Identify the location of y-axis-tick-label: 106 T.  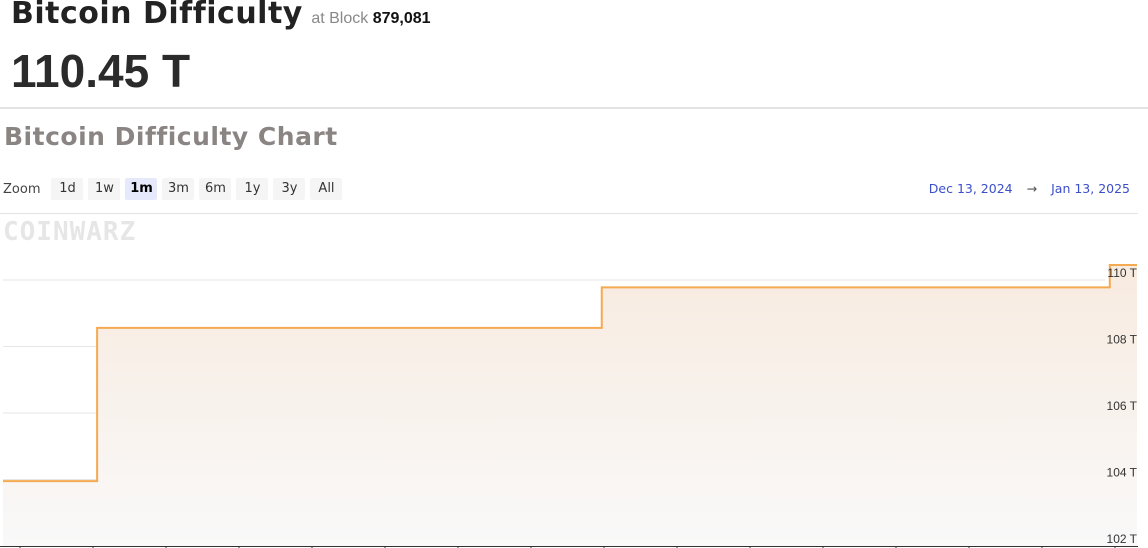
(1122, 406).